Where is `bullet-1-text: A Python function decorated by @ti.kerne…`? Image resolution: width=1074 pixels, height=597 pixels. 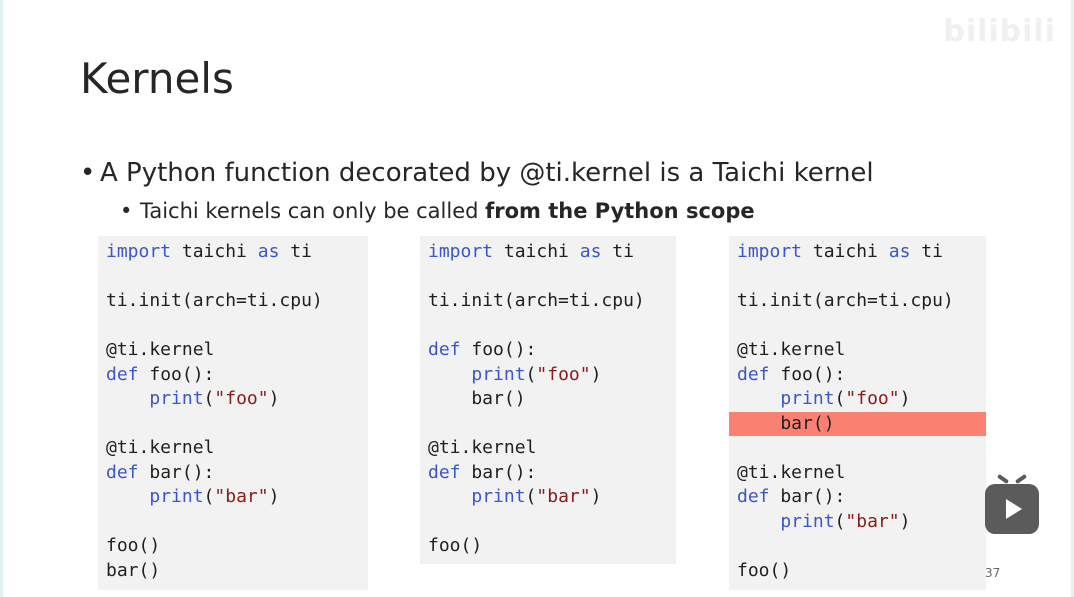 bullet-1-text: A Python function decorated by @ti.kerne… is located at coordinates (487, 173).